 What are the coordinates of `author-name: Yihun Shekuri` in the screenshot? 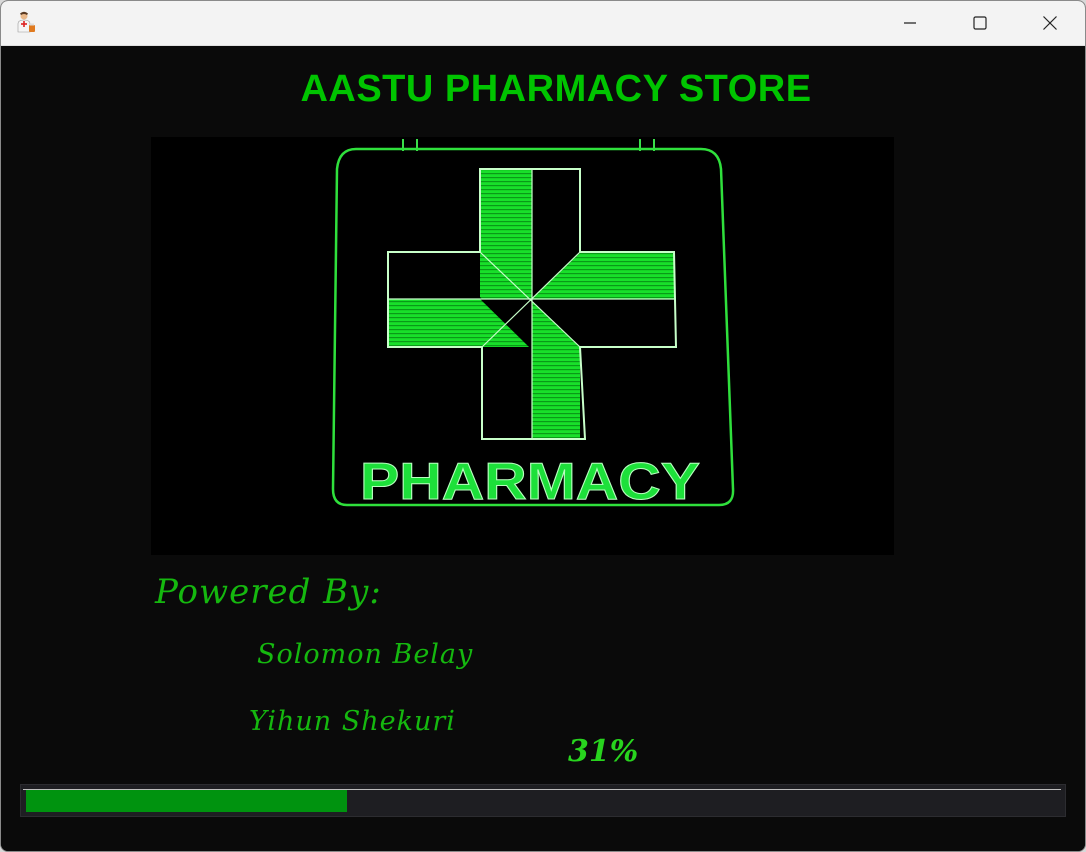 It's located at (352, 721).